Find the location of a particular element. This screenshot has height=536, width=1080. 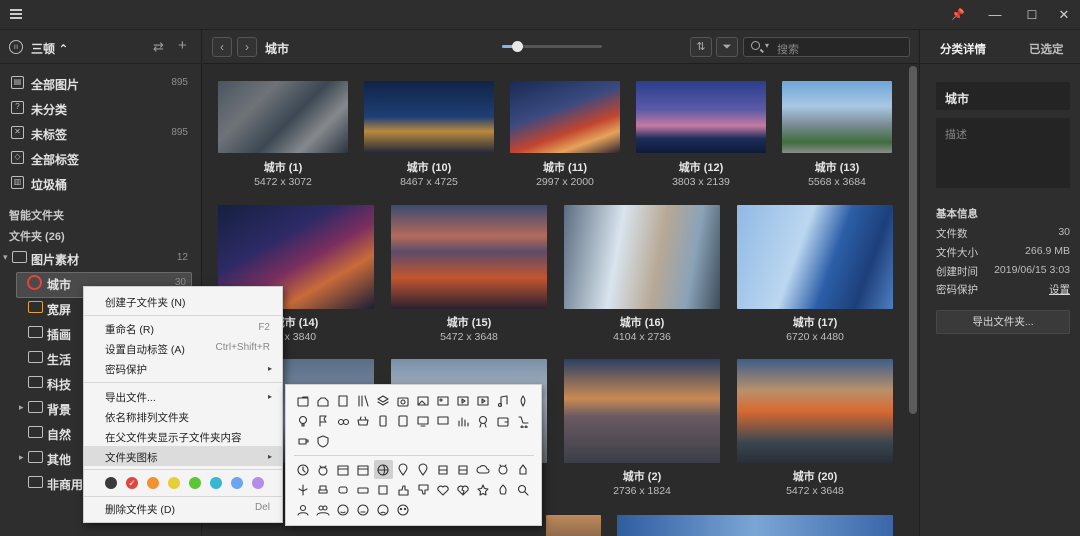

zoom-slider is located at coordinates (552, 46).